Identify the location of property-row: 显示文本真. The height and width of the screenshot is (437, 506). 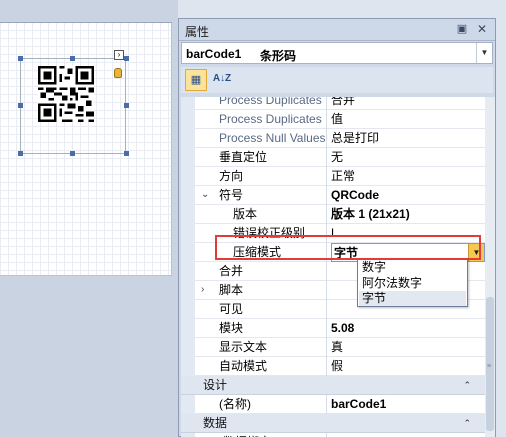
(333, 347).